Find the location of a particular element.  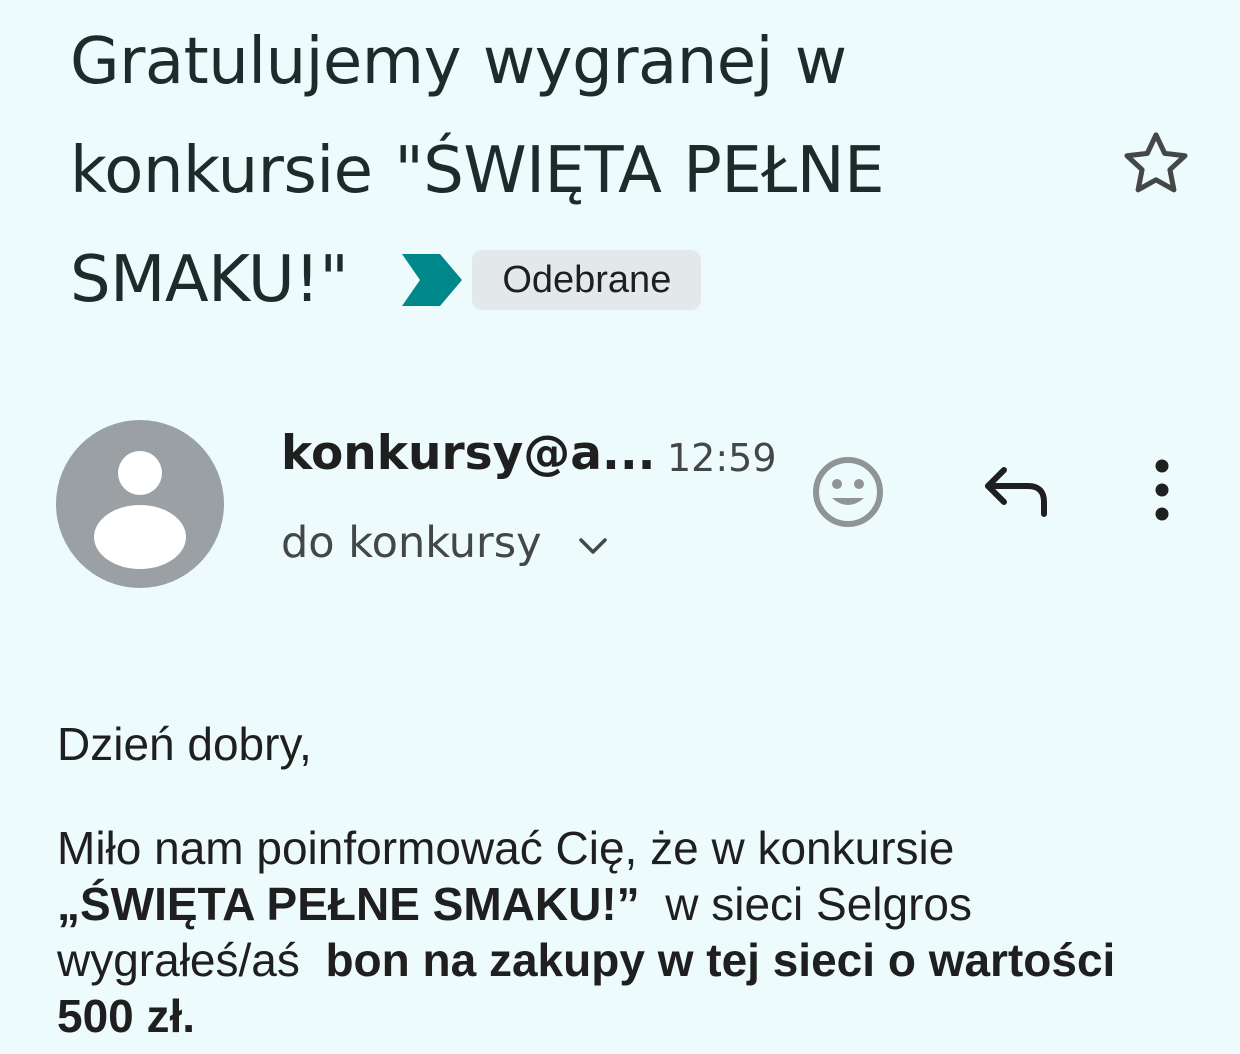

more-vert-icon is located at coordinates (1162, 490).